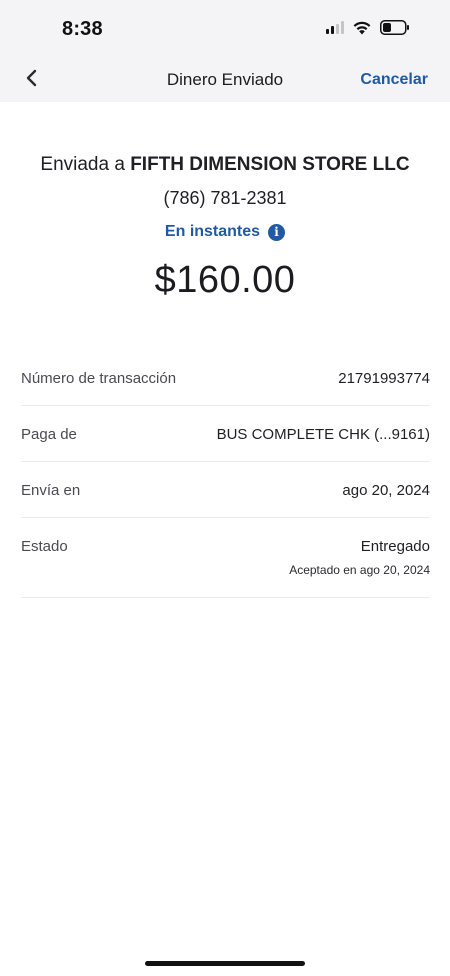  Describe the element at coordinates (51, 490) in the screenshot. I see `send-on-label: Envía en` at that location.